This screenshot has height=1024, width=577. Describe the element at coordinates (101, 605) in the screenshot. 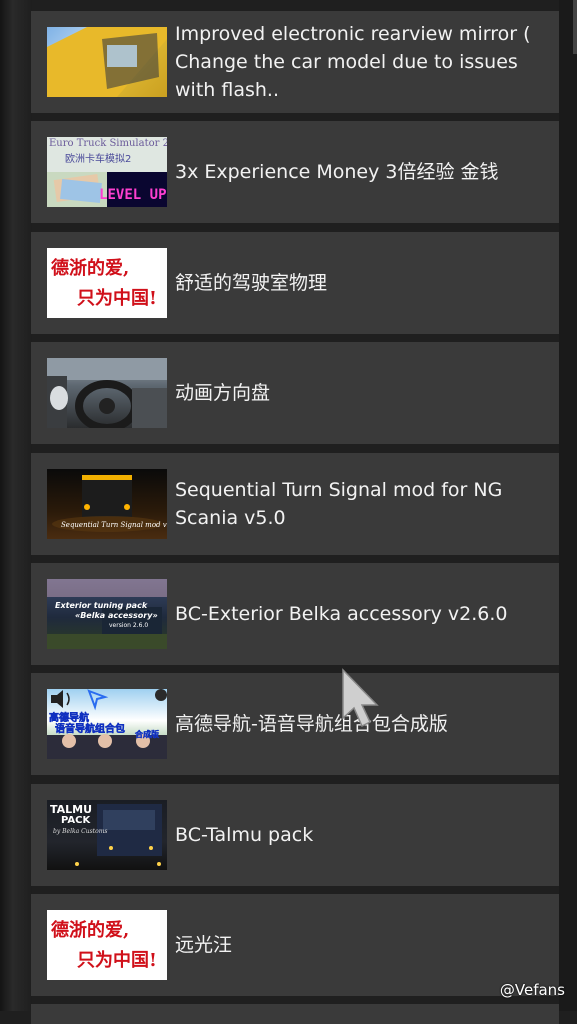

I see `thumb-text: Exterior tuning pack` at that location.